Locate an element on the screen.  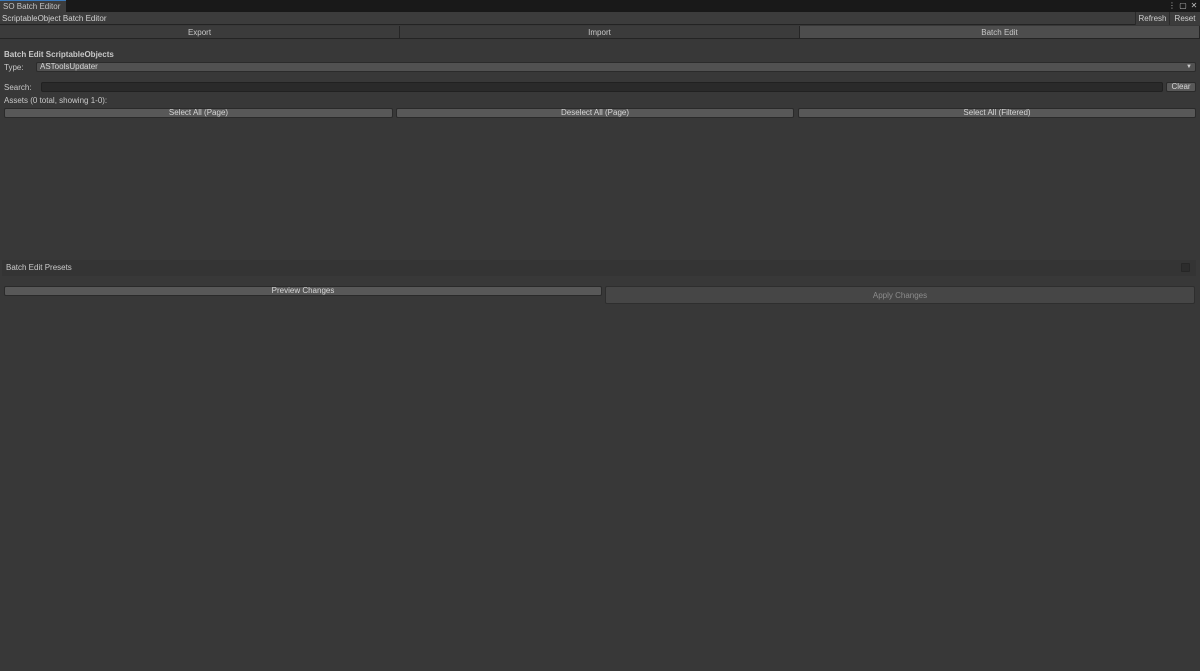
apply-changes-button: Apply Changes is located at coordinates (900, 295).